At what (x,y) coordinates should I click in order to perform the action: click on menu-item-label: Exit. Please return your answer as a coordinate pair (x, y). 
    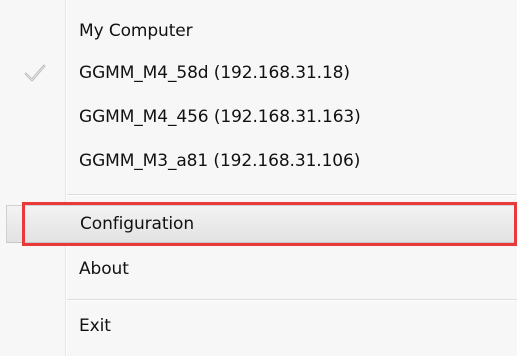
    Looking at the image, I should click on (95, 326).